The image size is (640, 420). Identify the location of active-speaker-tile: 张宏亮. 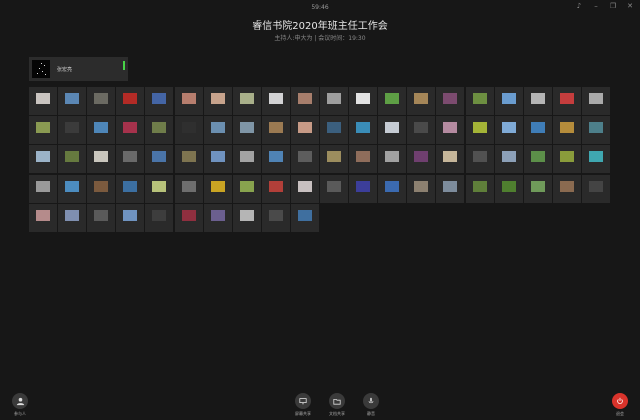
(78, 69).